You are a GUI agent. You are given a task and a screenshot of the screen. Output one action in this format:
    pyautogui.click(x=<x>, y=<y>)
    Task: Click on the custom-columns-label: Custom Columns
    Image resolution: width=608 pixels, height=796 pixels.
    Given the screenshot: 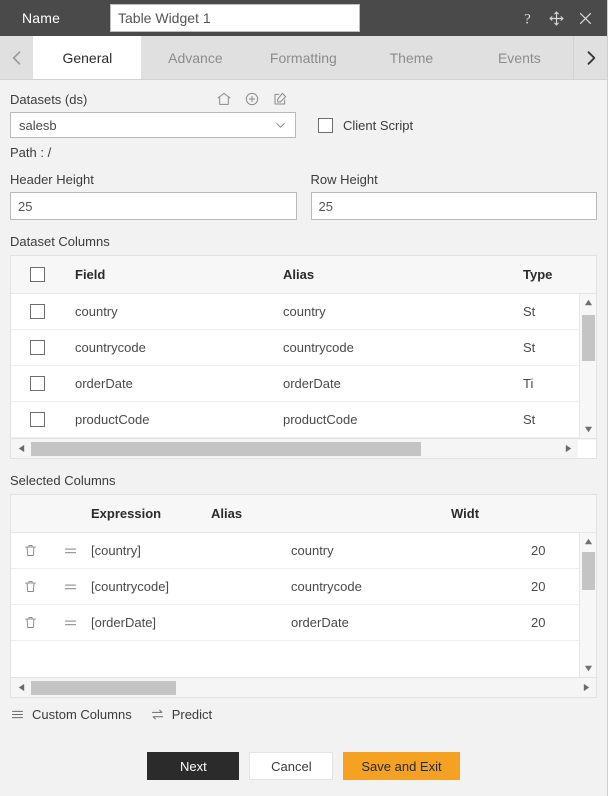 What is the action you would take?
    pyautogui.click(x=82, y=714)
    